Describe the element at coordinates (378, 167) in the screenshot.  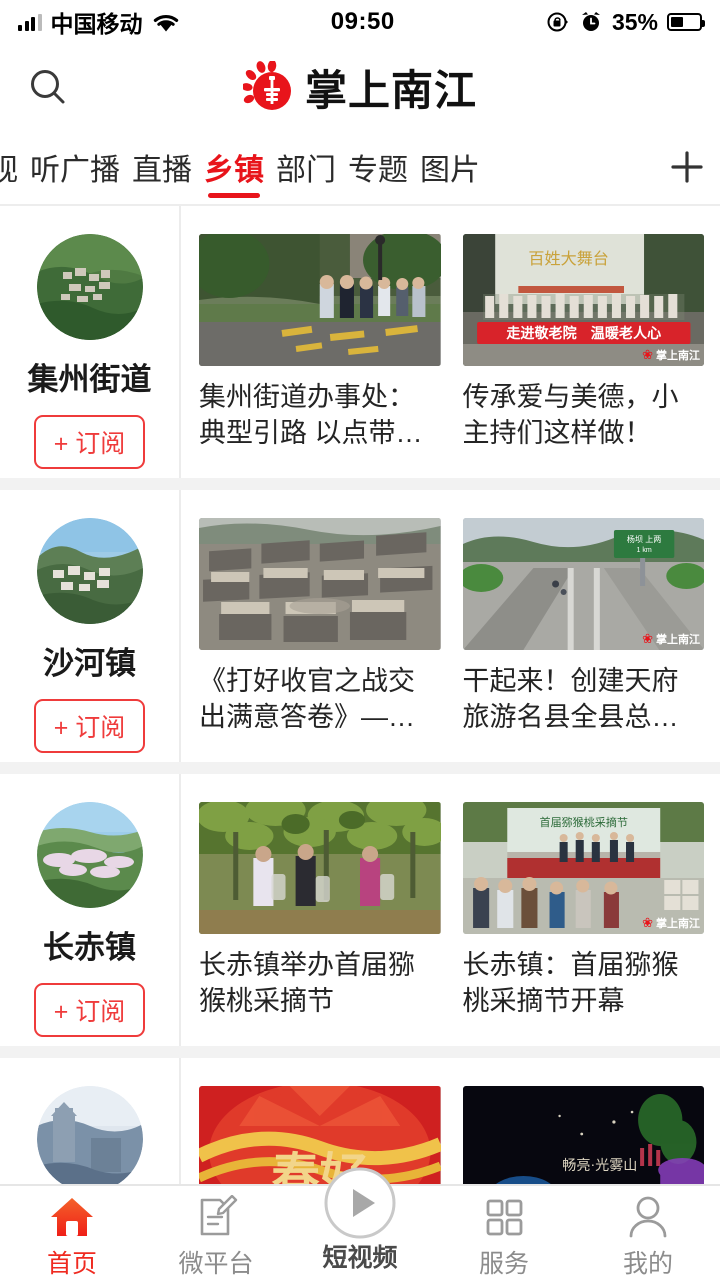
I see `tab-item-5: 专题` at that location.